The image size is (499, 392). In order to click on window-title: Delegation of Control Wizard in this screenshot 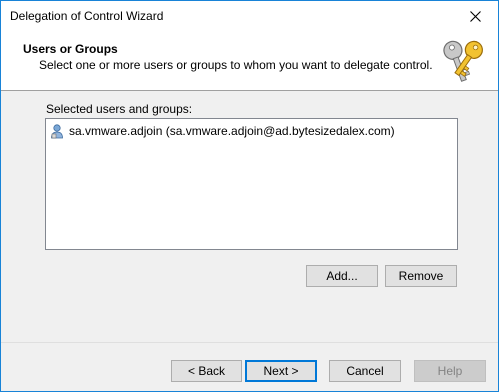, I will do `click(87, 16)`.